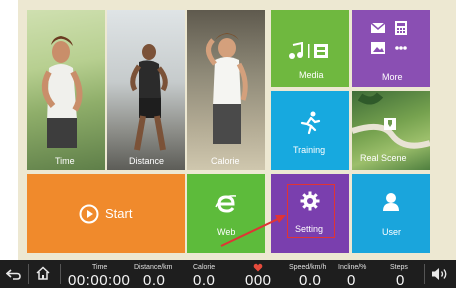 The image size is (456, 288). What do you see at coordinates (383, 158) in the screenshot?
I see `real-scene-tile-label: Real Scene` at bounding box center [383, 158].